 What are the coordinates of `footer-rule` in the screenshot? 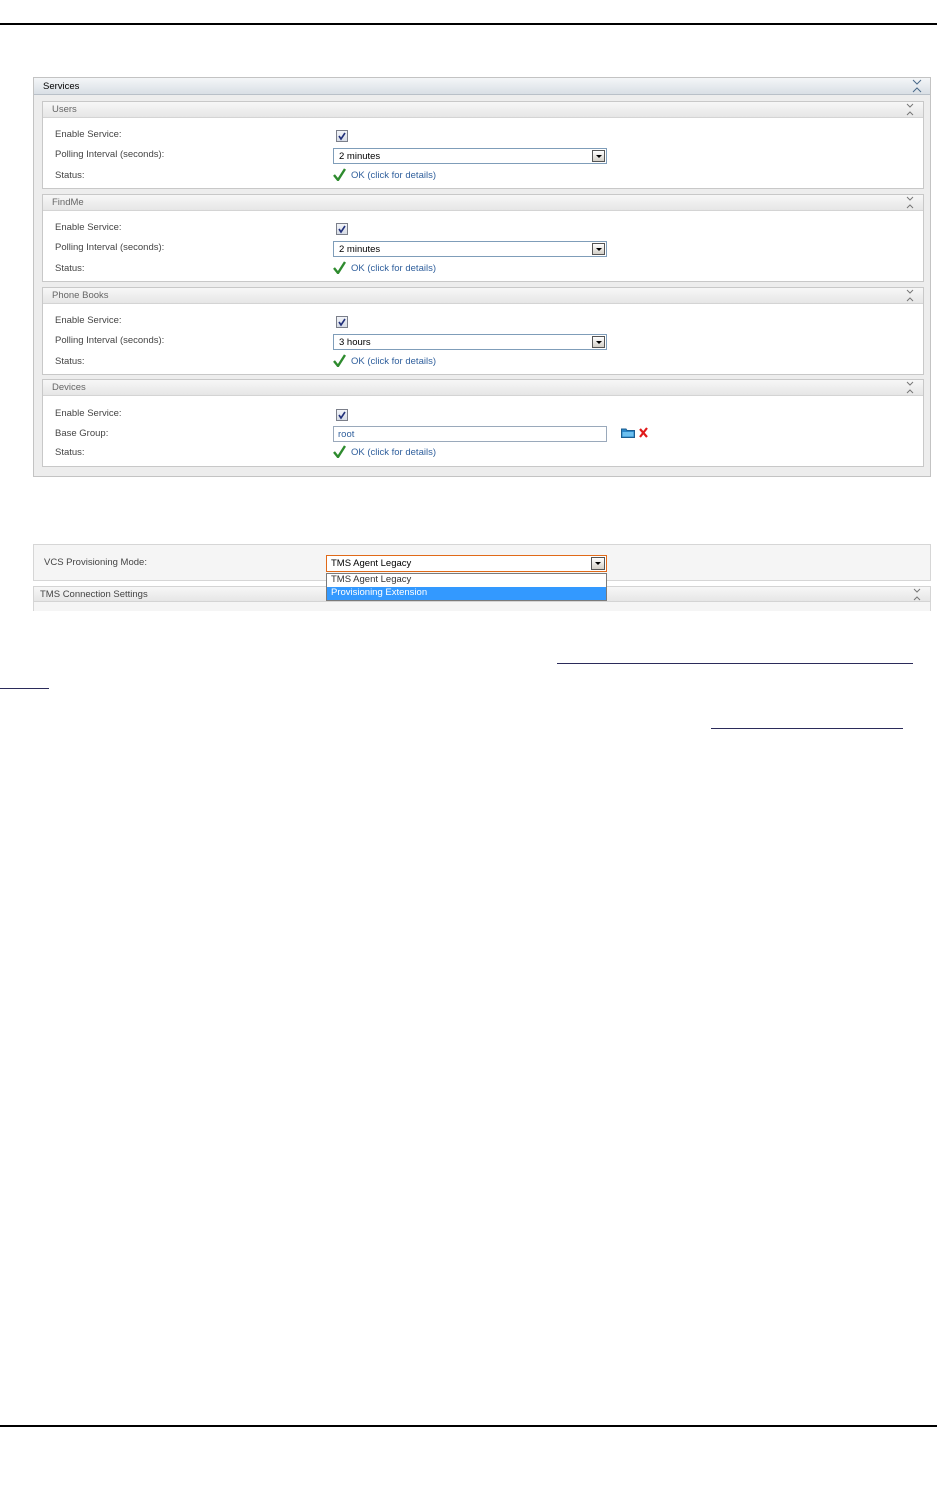 It's located at (468, 1426).